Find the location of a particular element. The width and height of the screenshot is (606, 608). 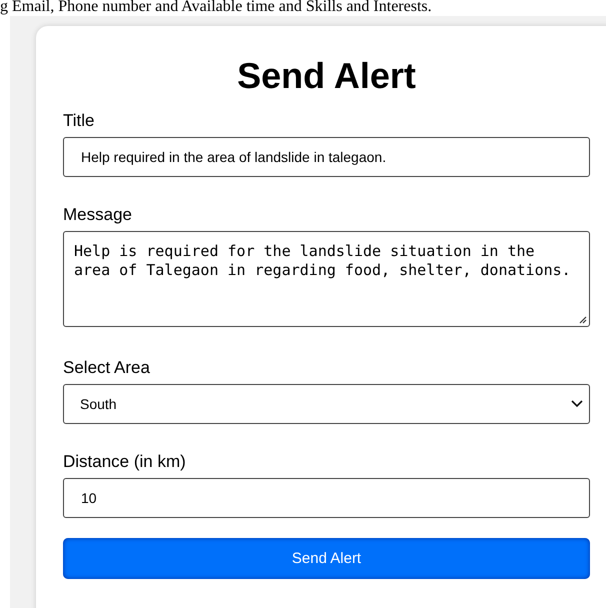

input-field: 10 is located at coordinates (326, 498).